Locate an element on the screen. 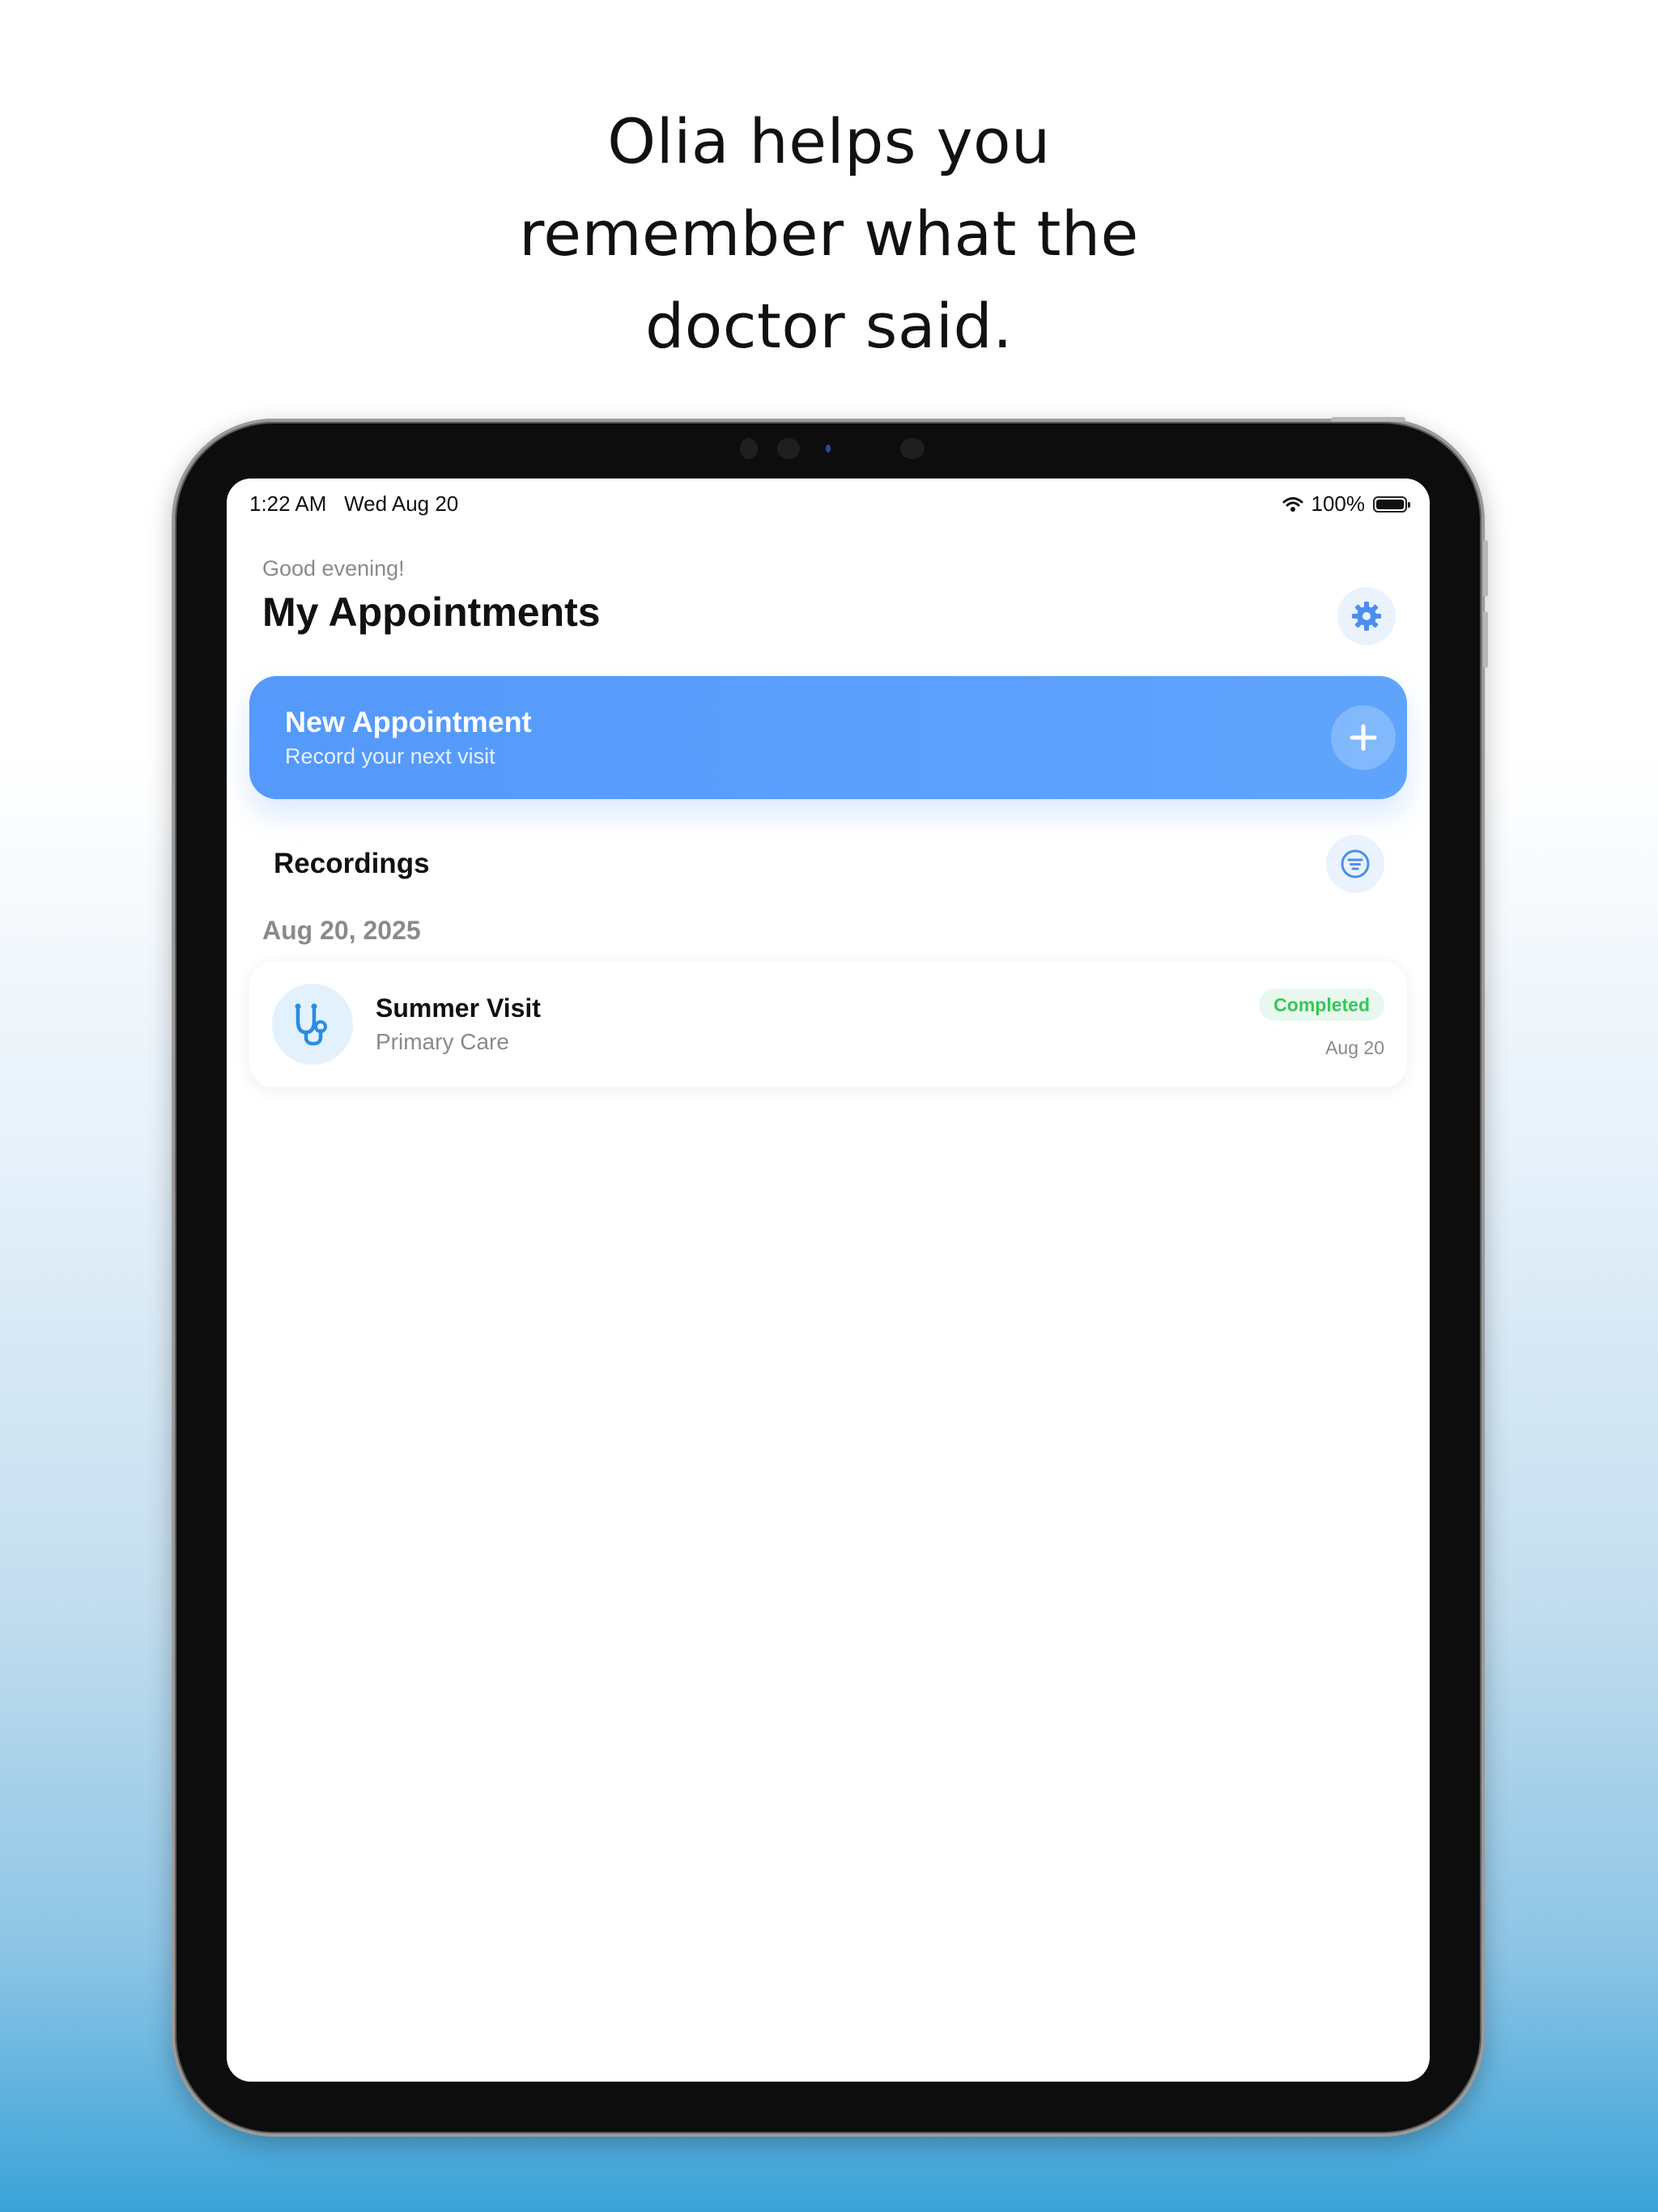 Image resolution: width=1658 pixels, height=2212 pixels. visit-avatar is located at coordinates (312, 1025).